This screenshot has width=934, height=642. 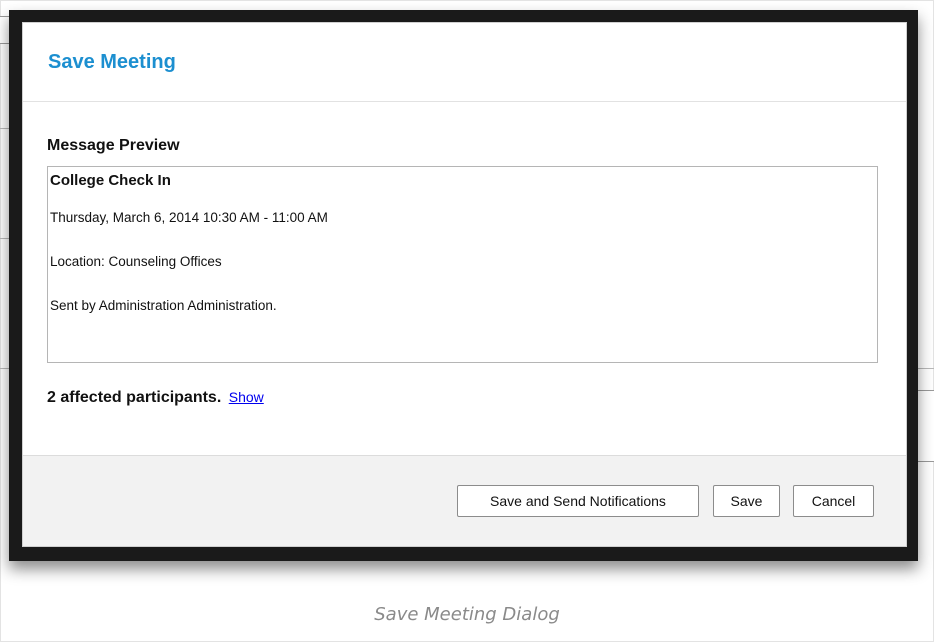 What do you see at coordinates (746, 501) in the screenshot?
I see `save-button: Save` at bounding box center [746, 501].